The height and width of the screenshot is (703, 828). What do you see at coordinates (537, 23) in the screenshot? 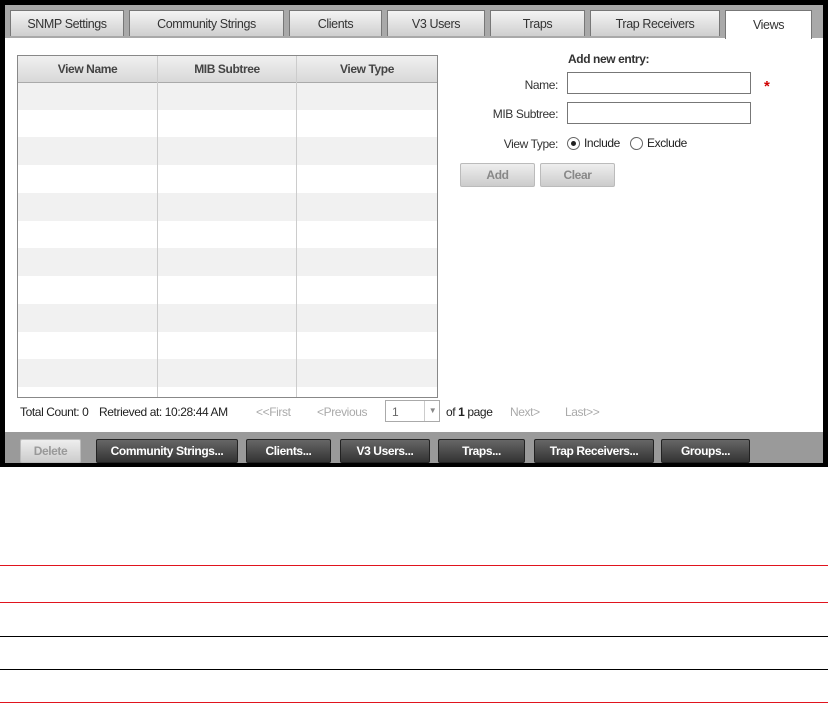
I see `tab-traps: Traps` at bounding box center [537, 23].